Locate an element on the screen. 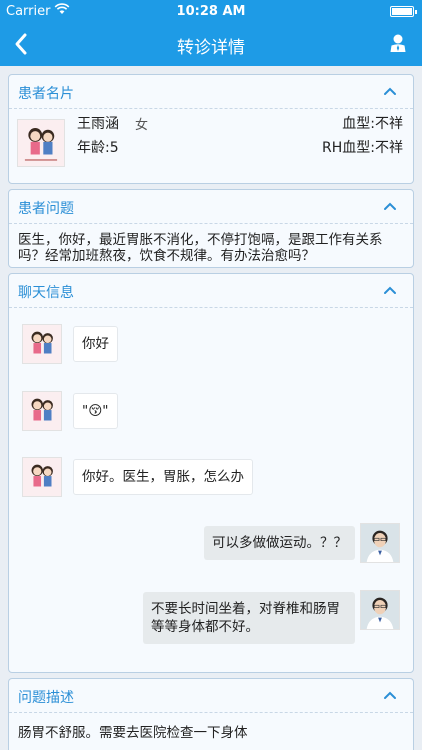 The height and width of the screenshot is (750, 422). clock: 10:28 AM is located at coordinates (211, 11).